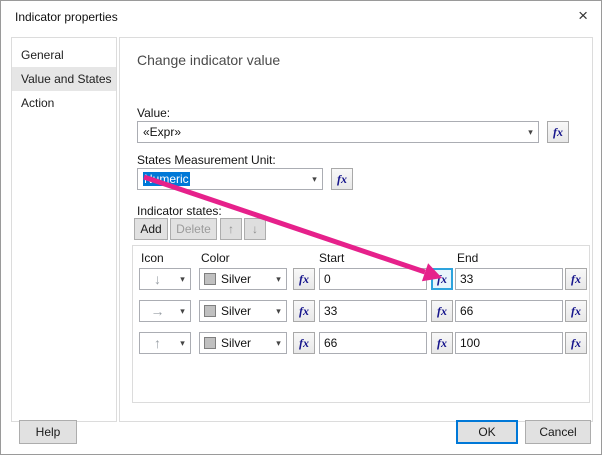 This screenshot has width=602, height=455. I want to click on help-button: Help, so click(48, 432).